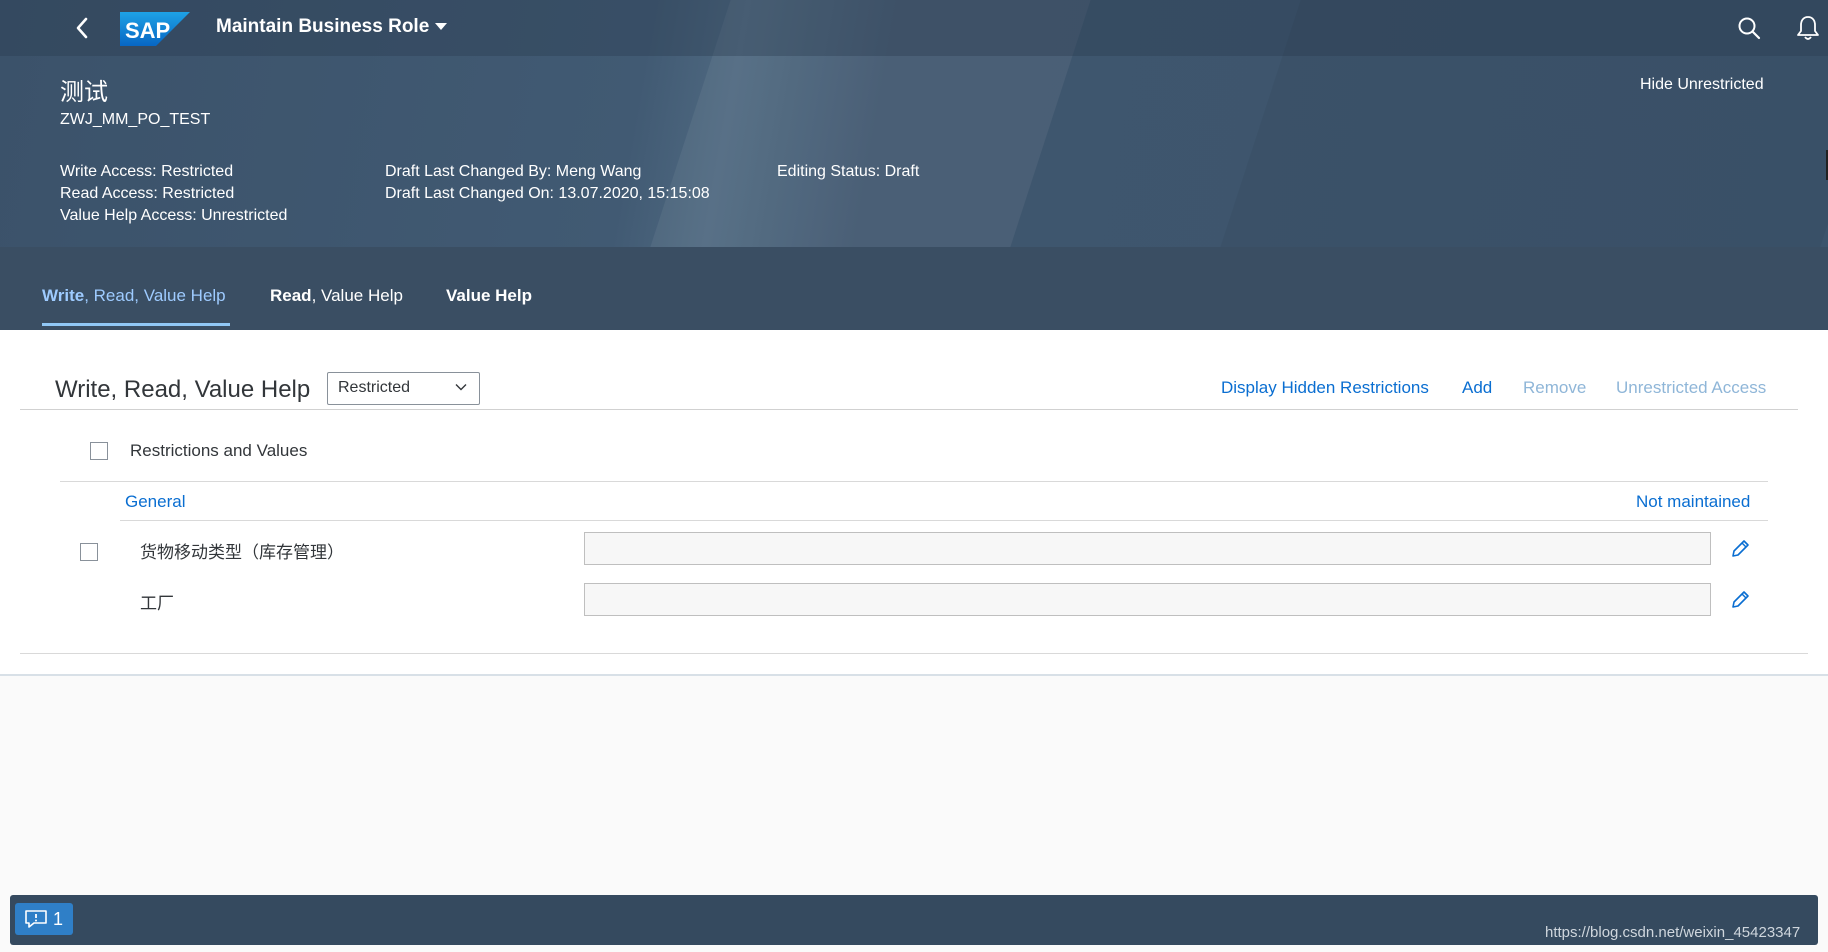 This screenshot has height=952, width=1828. What do you see at coordinates (914, 481) in the screenshot?
I see `table-header-divider` at bounding box center [914, 481].